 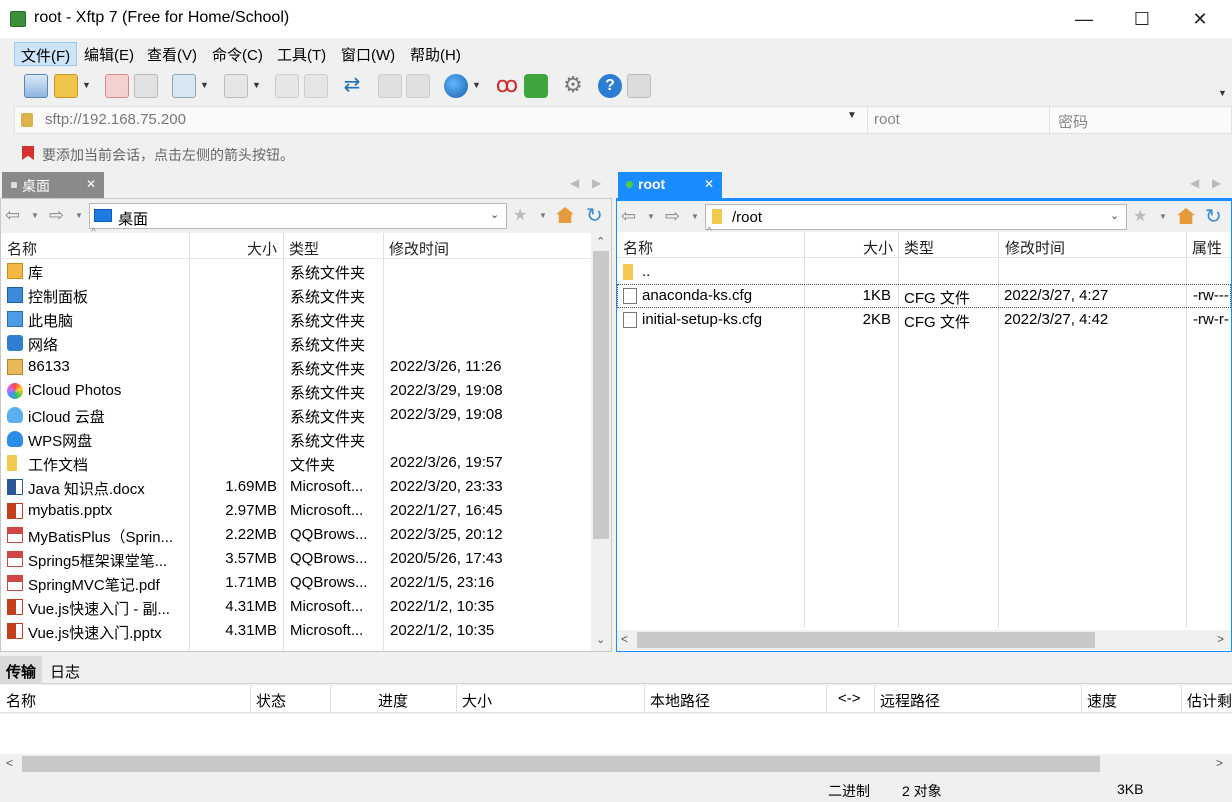 What do you see at coordinates (1207, 247) in the screenshot?
I see `col-attributes: 属性` at bounding box center [1207, 247].